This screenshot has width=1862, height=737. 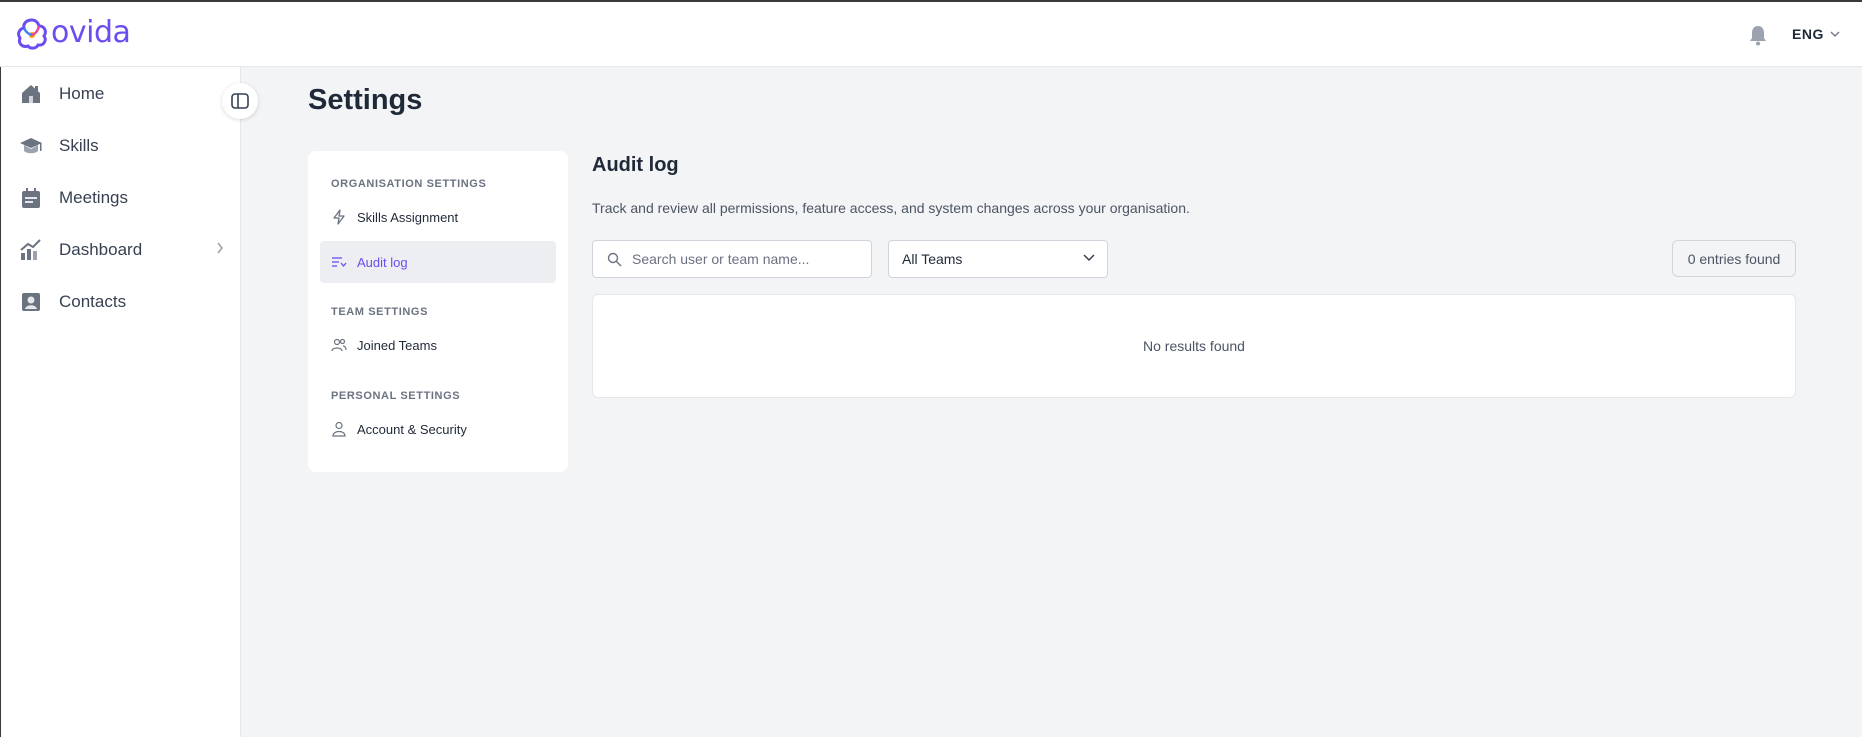 What do you see at coordinates (79, 145) in the screenshot?
I see `sidebar-item-label: Skills` at bounding box center [79, 145].